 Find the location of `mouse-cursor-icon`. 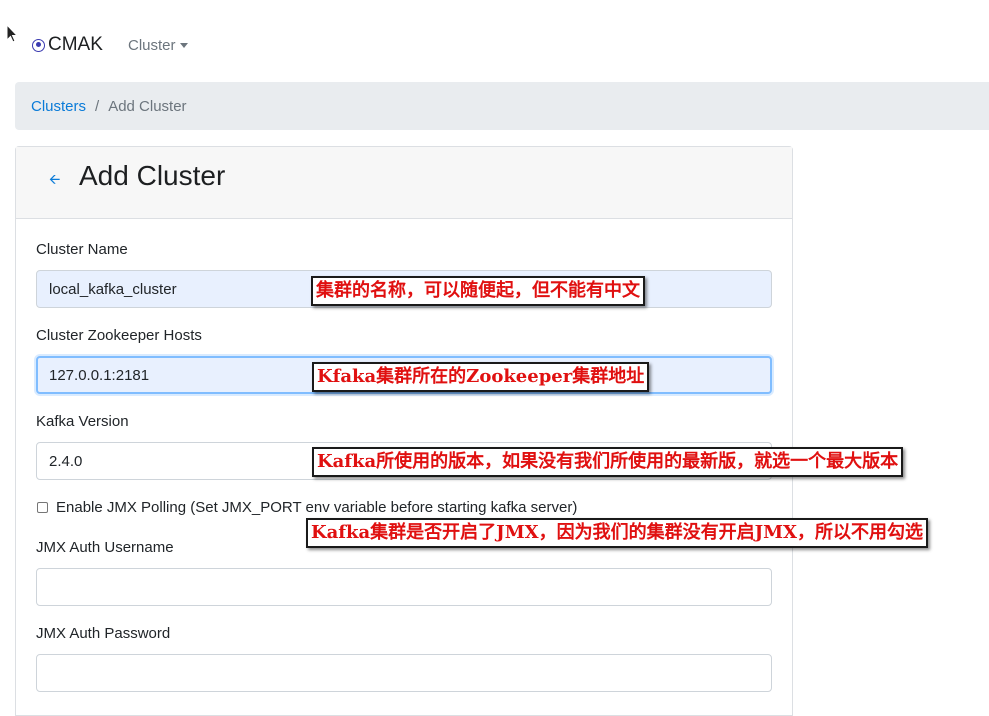

mouse-cursor-icon is located at coordinates (12, 33).